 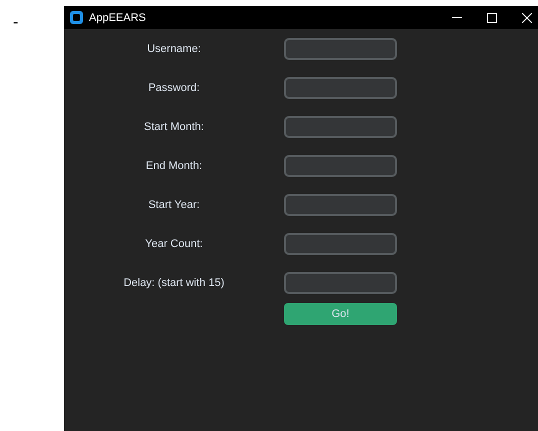 I want to click on app-icon, so click(x=76, y=17).